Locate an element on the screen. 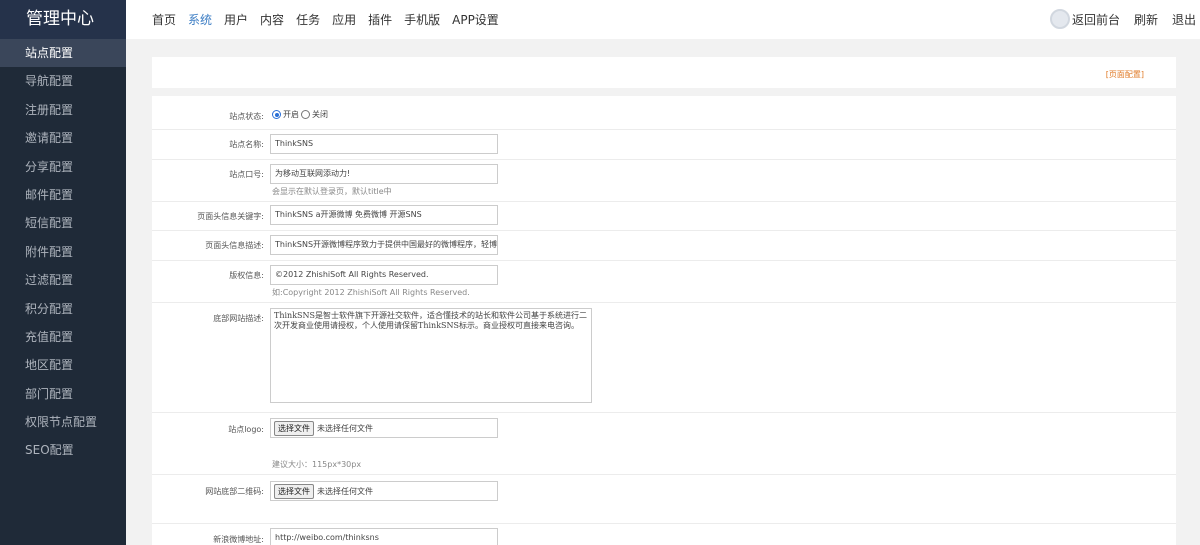 This screenshot has height=545, width=1200. form-row-logo: 站点logo: 选择文件 未选择任何文件 建议大小：115px*30px is located at coordinates (664, 444).